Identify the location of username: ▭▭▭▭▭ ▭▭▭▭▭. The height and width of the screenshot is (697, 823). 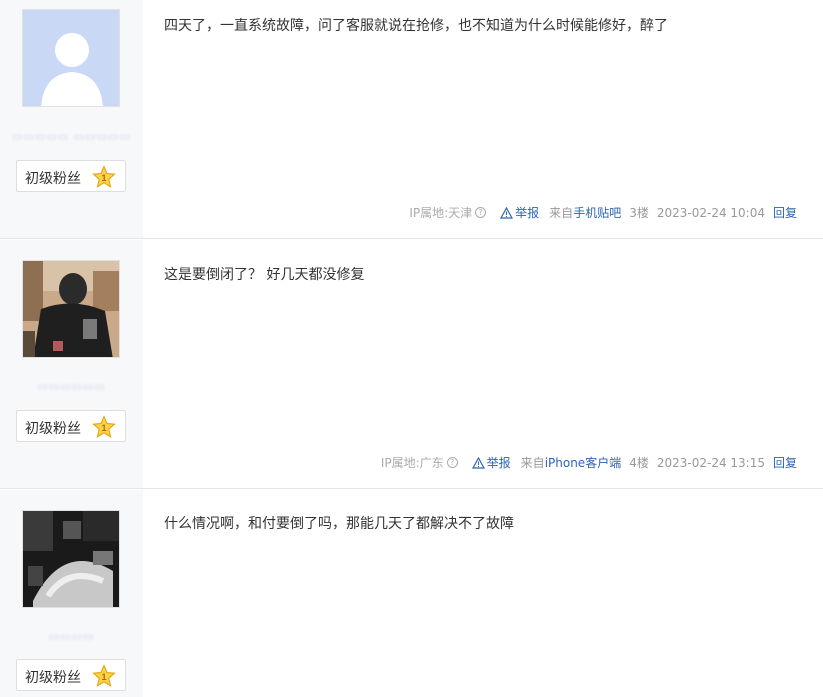
(71, 136).